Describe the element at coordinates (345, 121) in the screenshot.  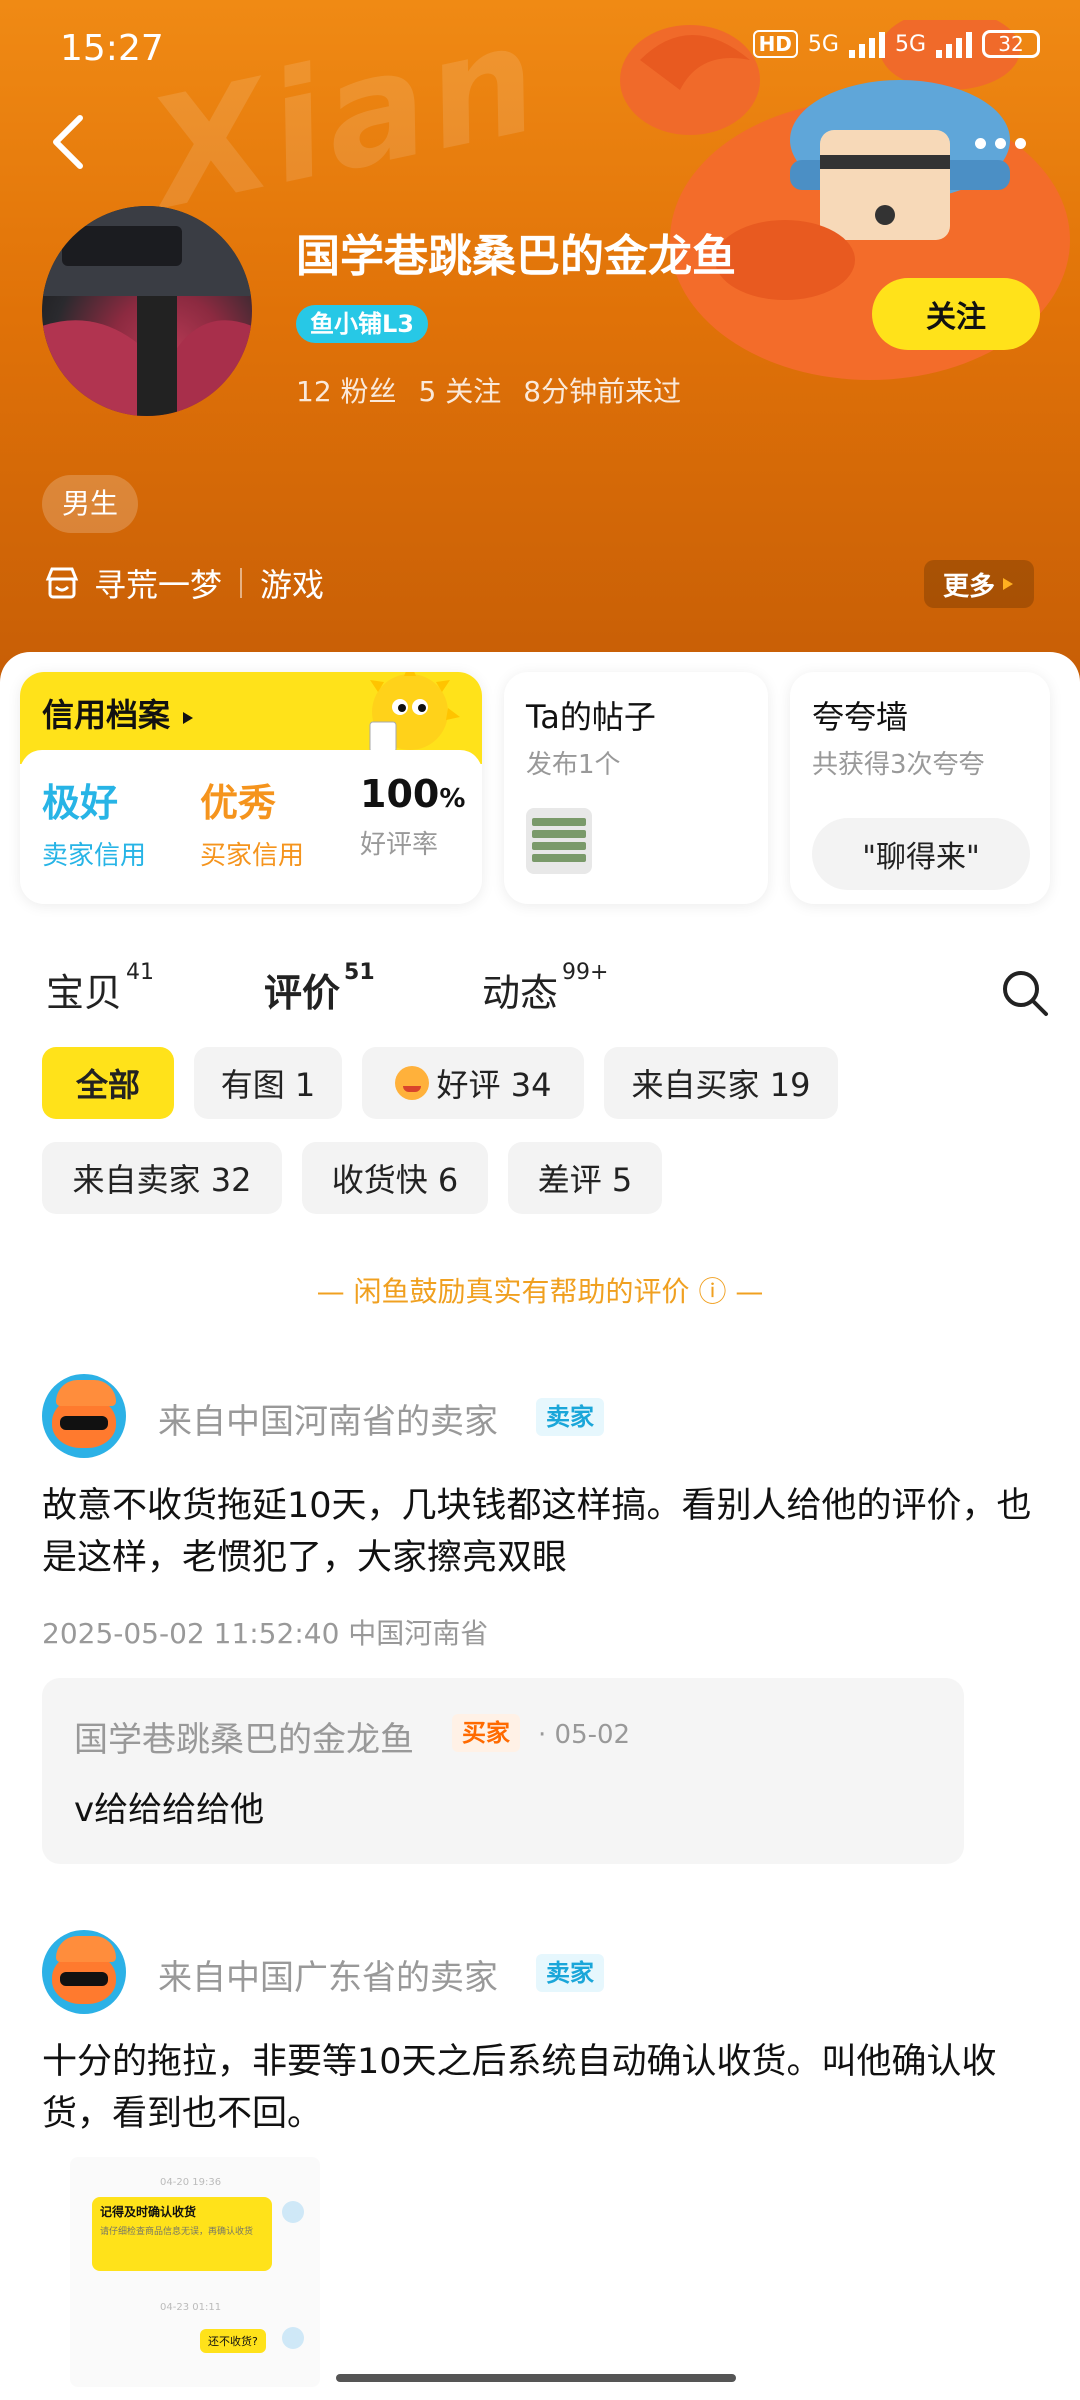
I see `brand-watermark: Xian` at that location.